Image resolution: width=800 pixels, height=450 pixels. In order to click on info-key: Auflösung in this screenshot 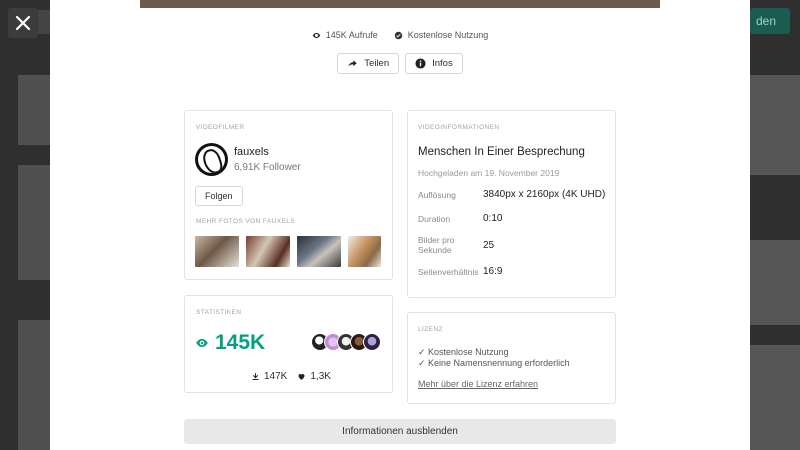, I will do `click(437, 194)`.